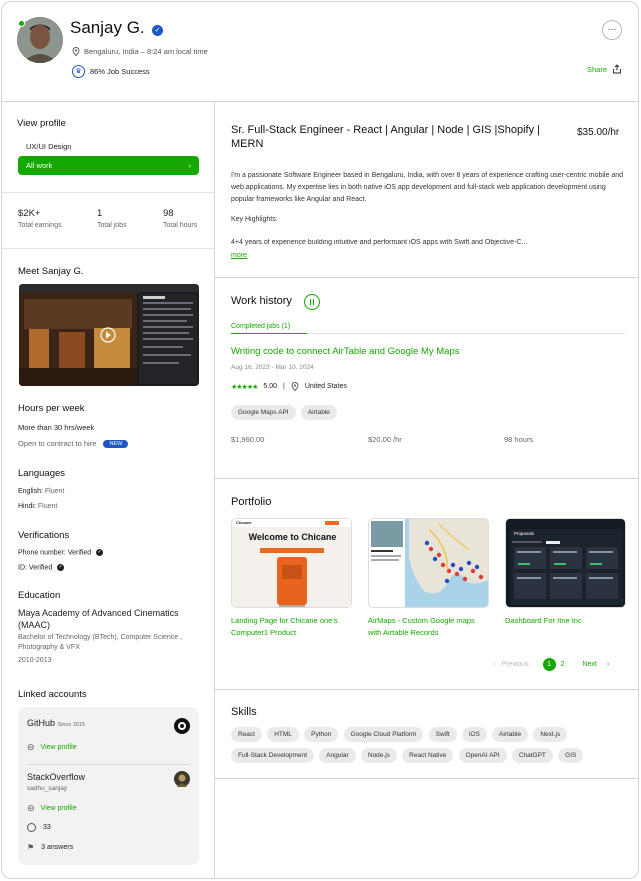  Describe the element at coordinates (246, 734) in the screenshot. I see `skill-chip: React` at that location.